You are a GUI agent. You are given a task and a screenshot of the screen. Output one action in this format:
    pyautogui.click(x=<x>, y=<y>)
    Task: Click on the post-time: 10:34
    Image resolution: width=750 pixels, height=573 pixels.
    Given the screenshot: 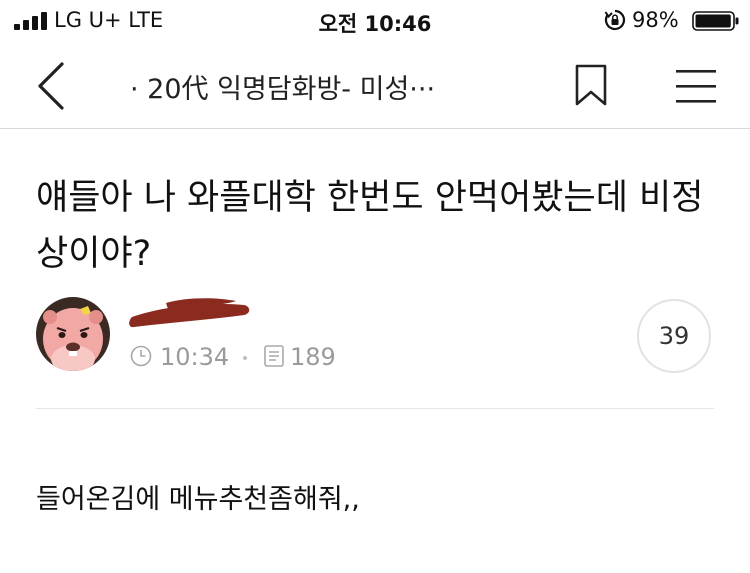 What is the action you would take?
    pyautogui.click(x=195, y=357)
    